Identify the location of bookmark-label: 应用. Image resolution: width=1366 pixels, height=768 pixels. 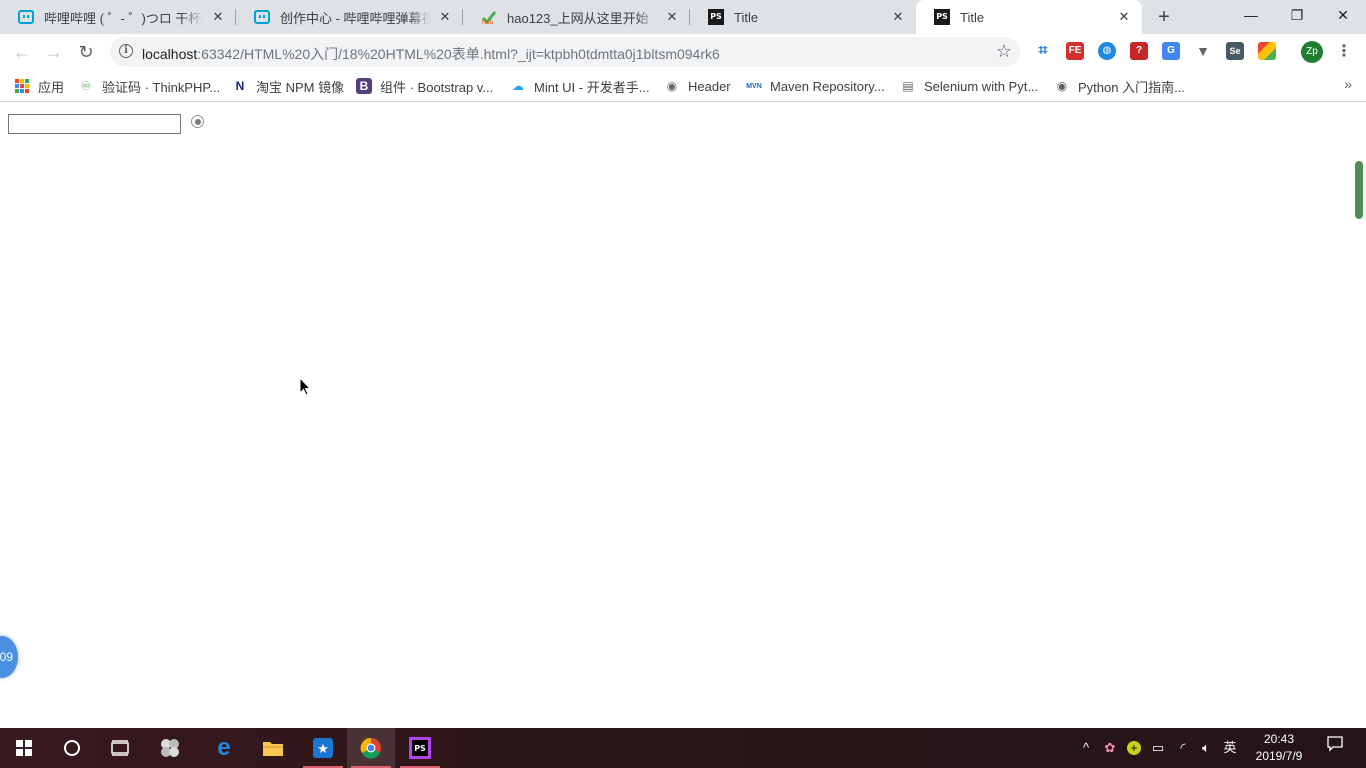
(51, 87).